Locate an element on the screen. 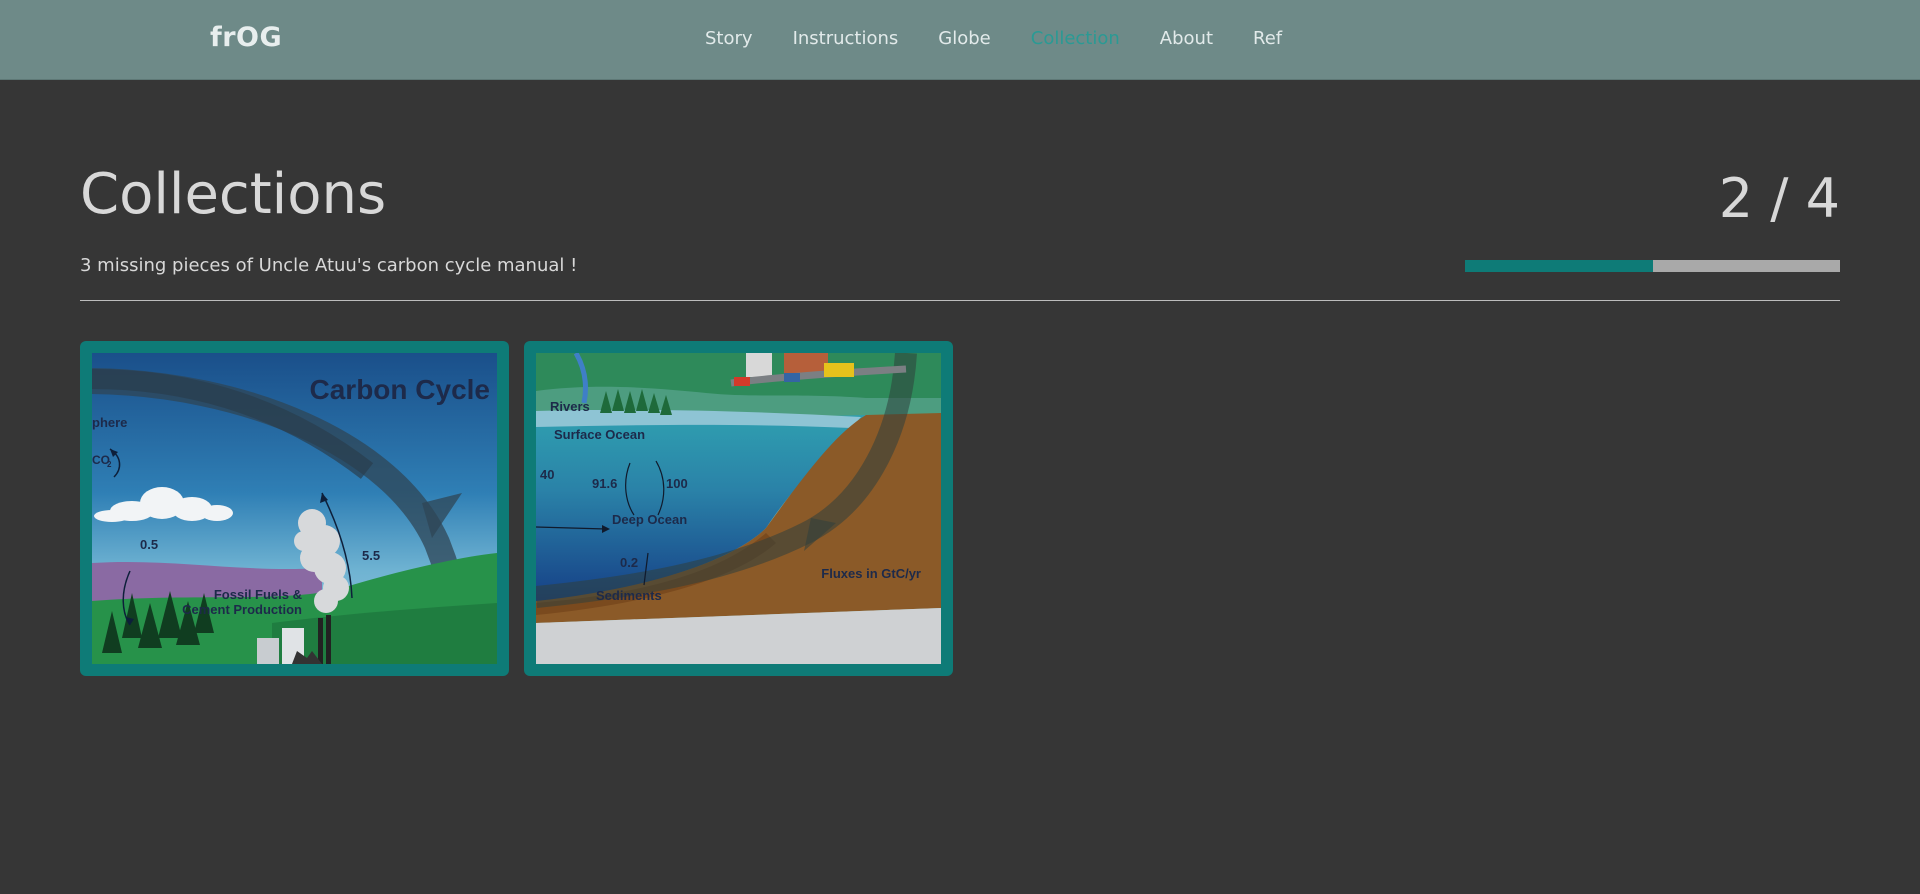 The image size is (1920, 894). label-co2-sub: 2 is located at coordinates (109, 464).